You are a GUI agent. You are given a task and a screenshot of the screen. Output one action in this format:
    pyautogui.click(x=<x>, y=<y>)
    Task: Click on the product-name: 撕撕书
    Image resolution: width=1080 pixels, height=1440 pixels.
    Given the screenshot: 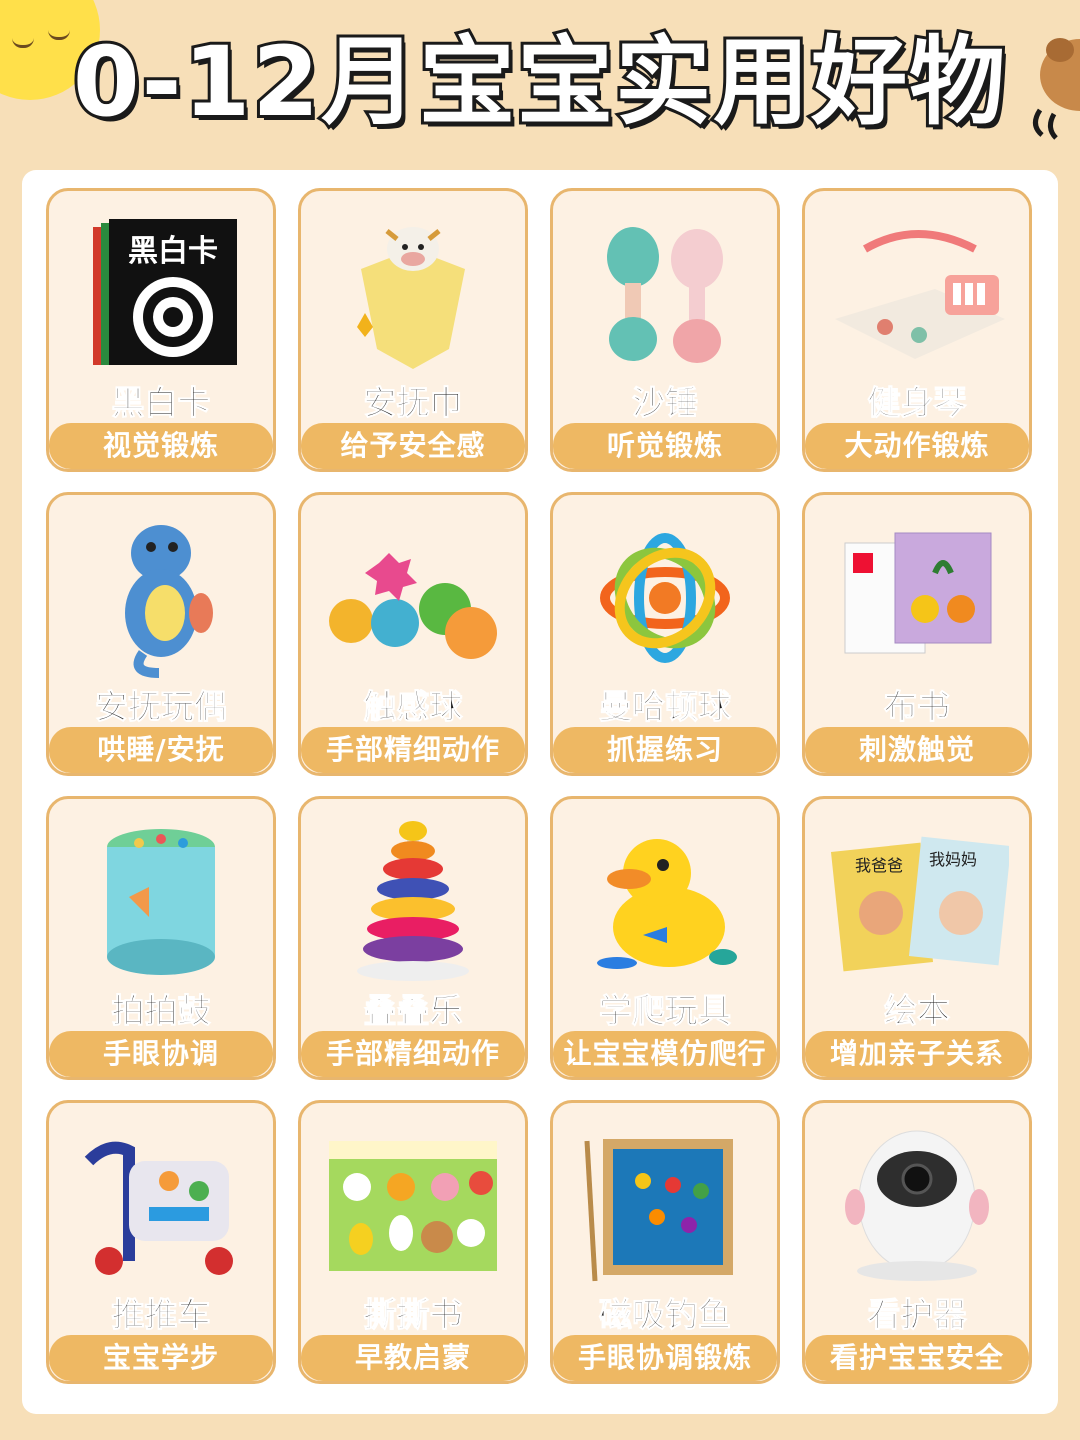 What is the action you would take?
    pyautogui.click(x=413, y=1315)
    